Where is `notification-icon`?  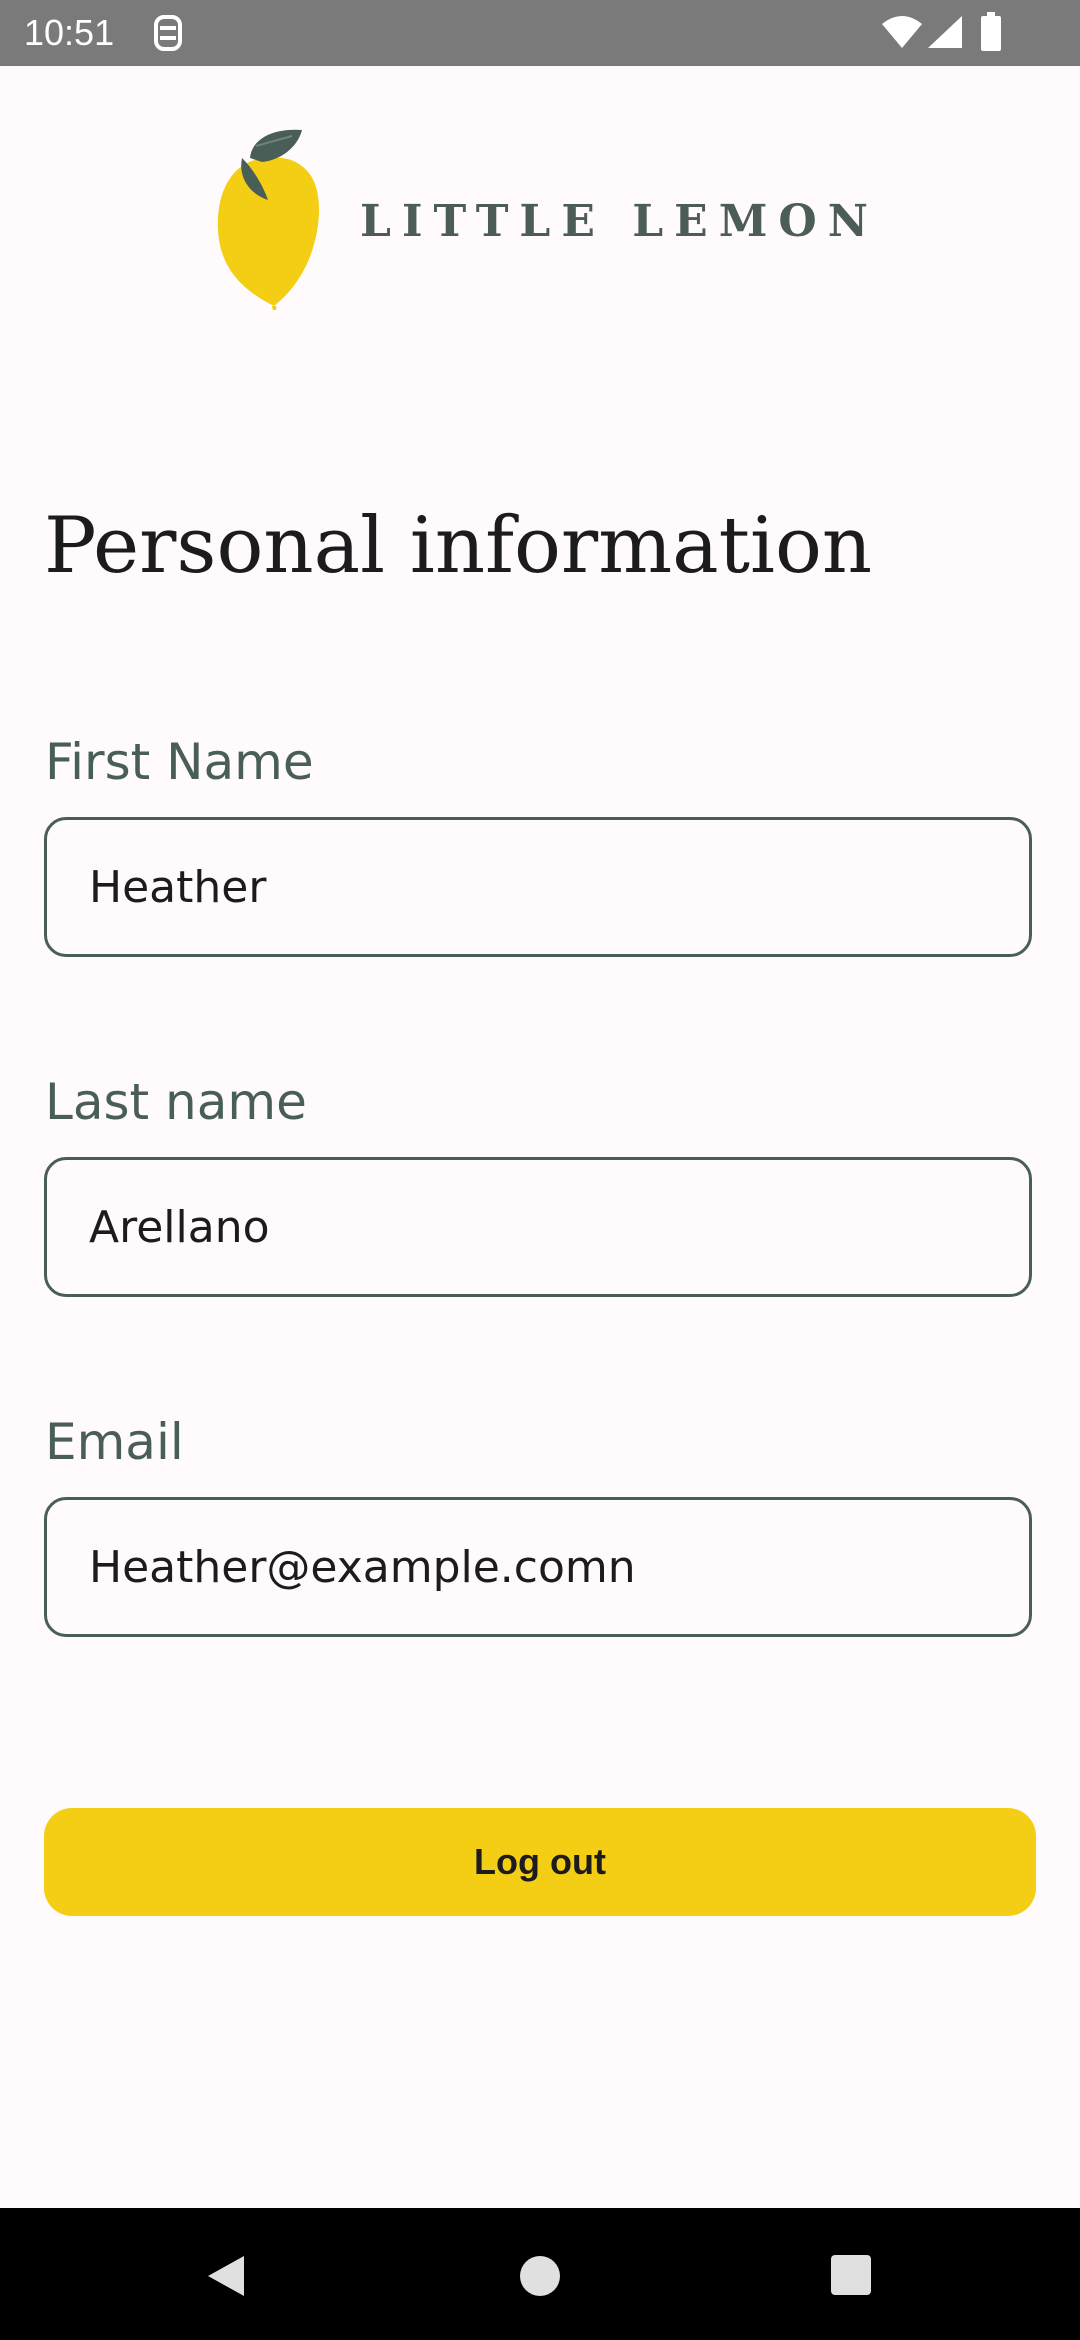 notification-icon is located at coordinates (168, 33).